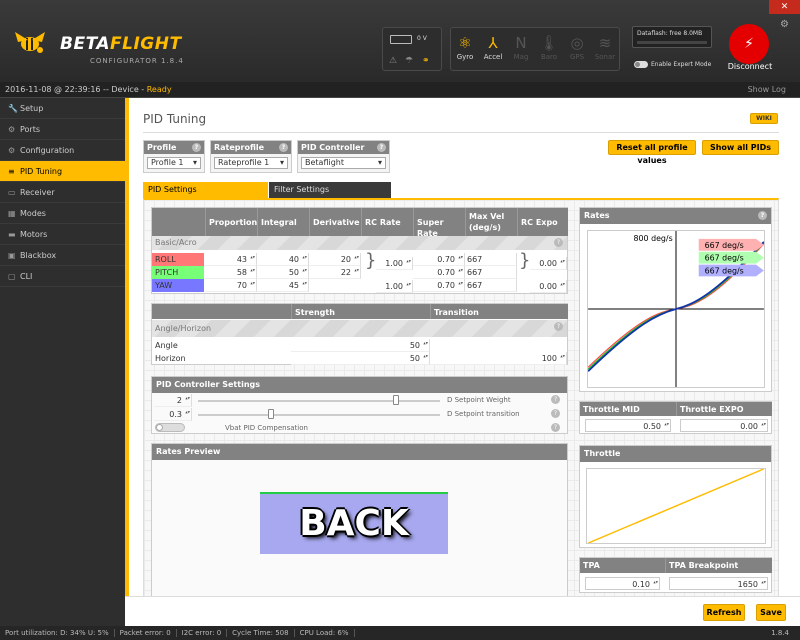  Describe the element at coordinates (32, 108) in the screenshot. I see `sidebar-item-label: Setup` at that location.